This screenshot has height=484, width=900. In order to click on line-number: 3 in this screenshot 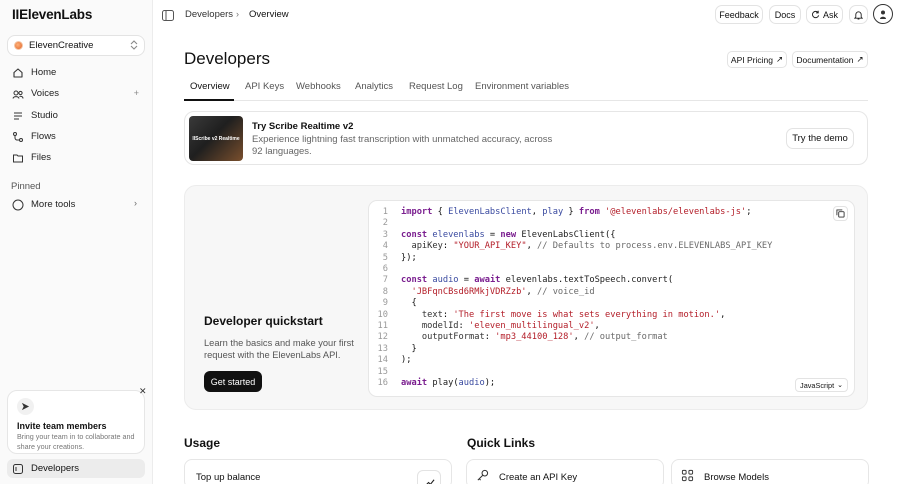, I will do `click(385, 234)`.